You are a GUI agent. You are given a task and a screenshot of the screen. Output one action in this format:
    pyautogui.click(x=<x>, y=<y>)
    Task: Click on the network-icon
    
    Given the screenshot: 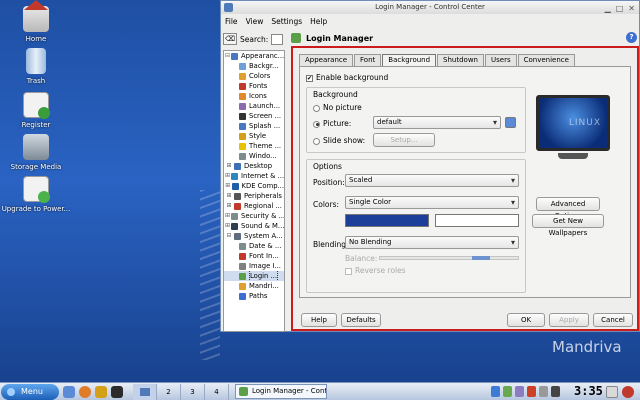 What is the action you would take?
    pyautogui.click(x=495, y=391)
    